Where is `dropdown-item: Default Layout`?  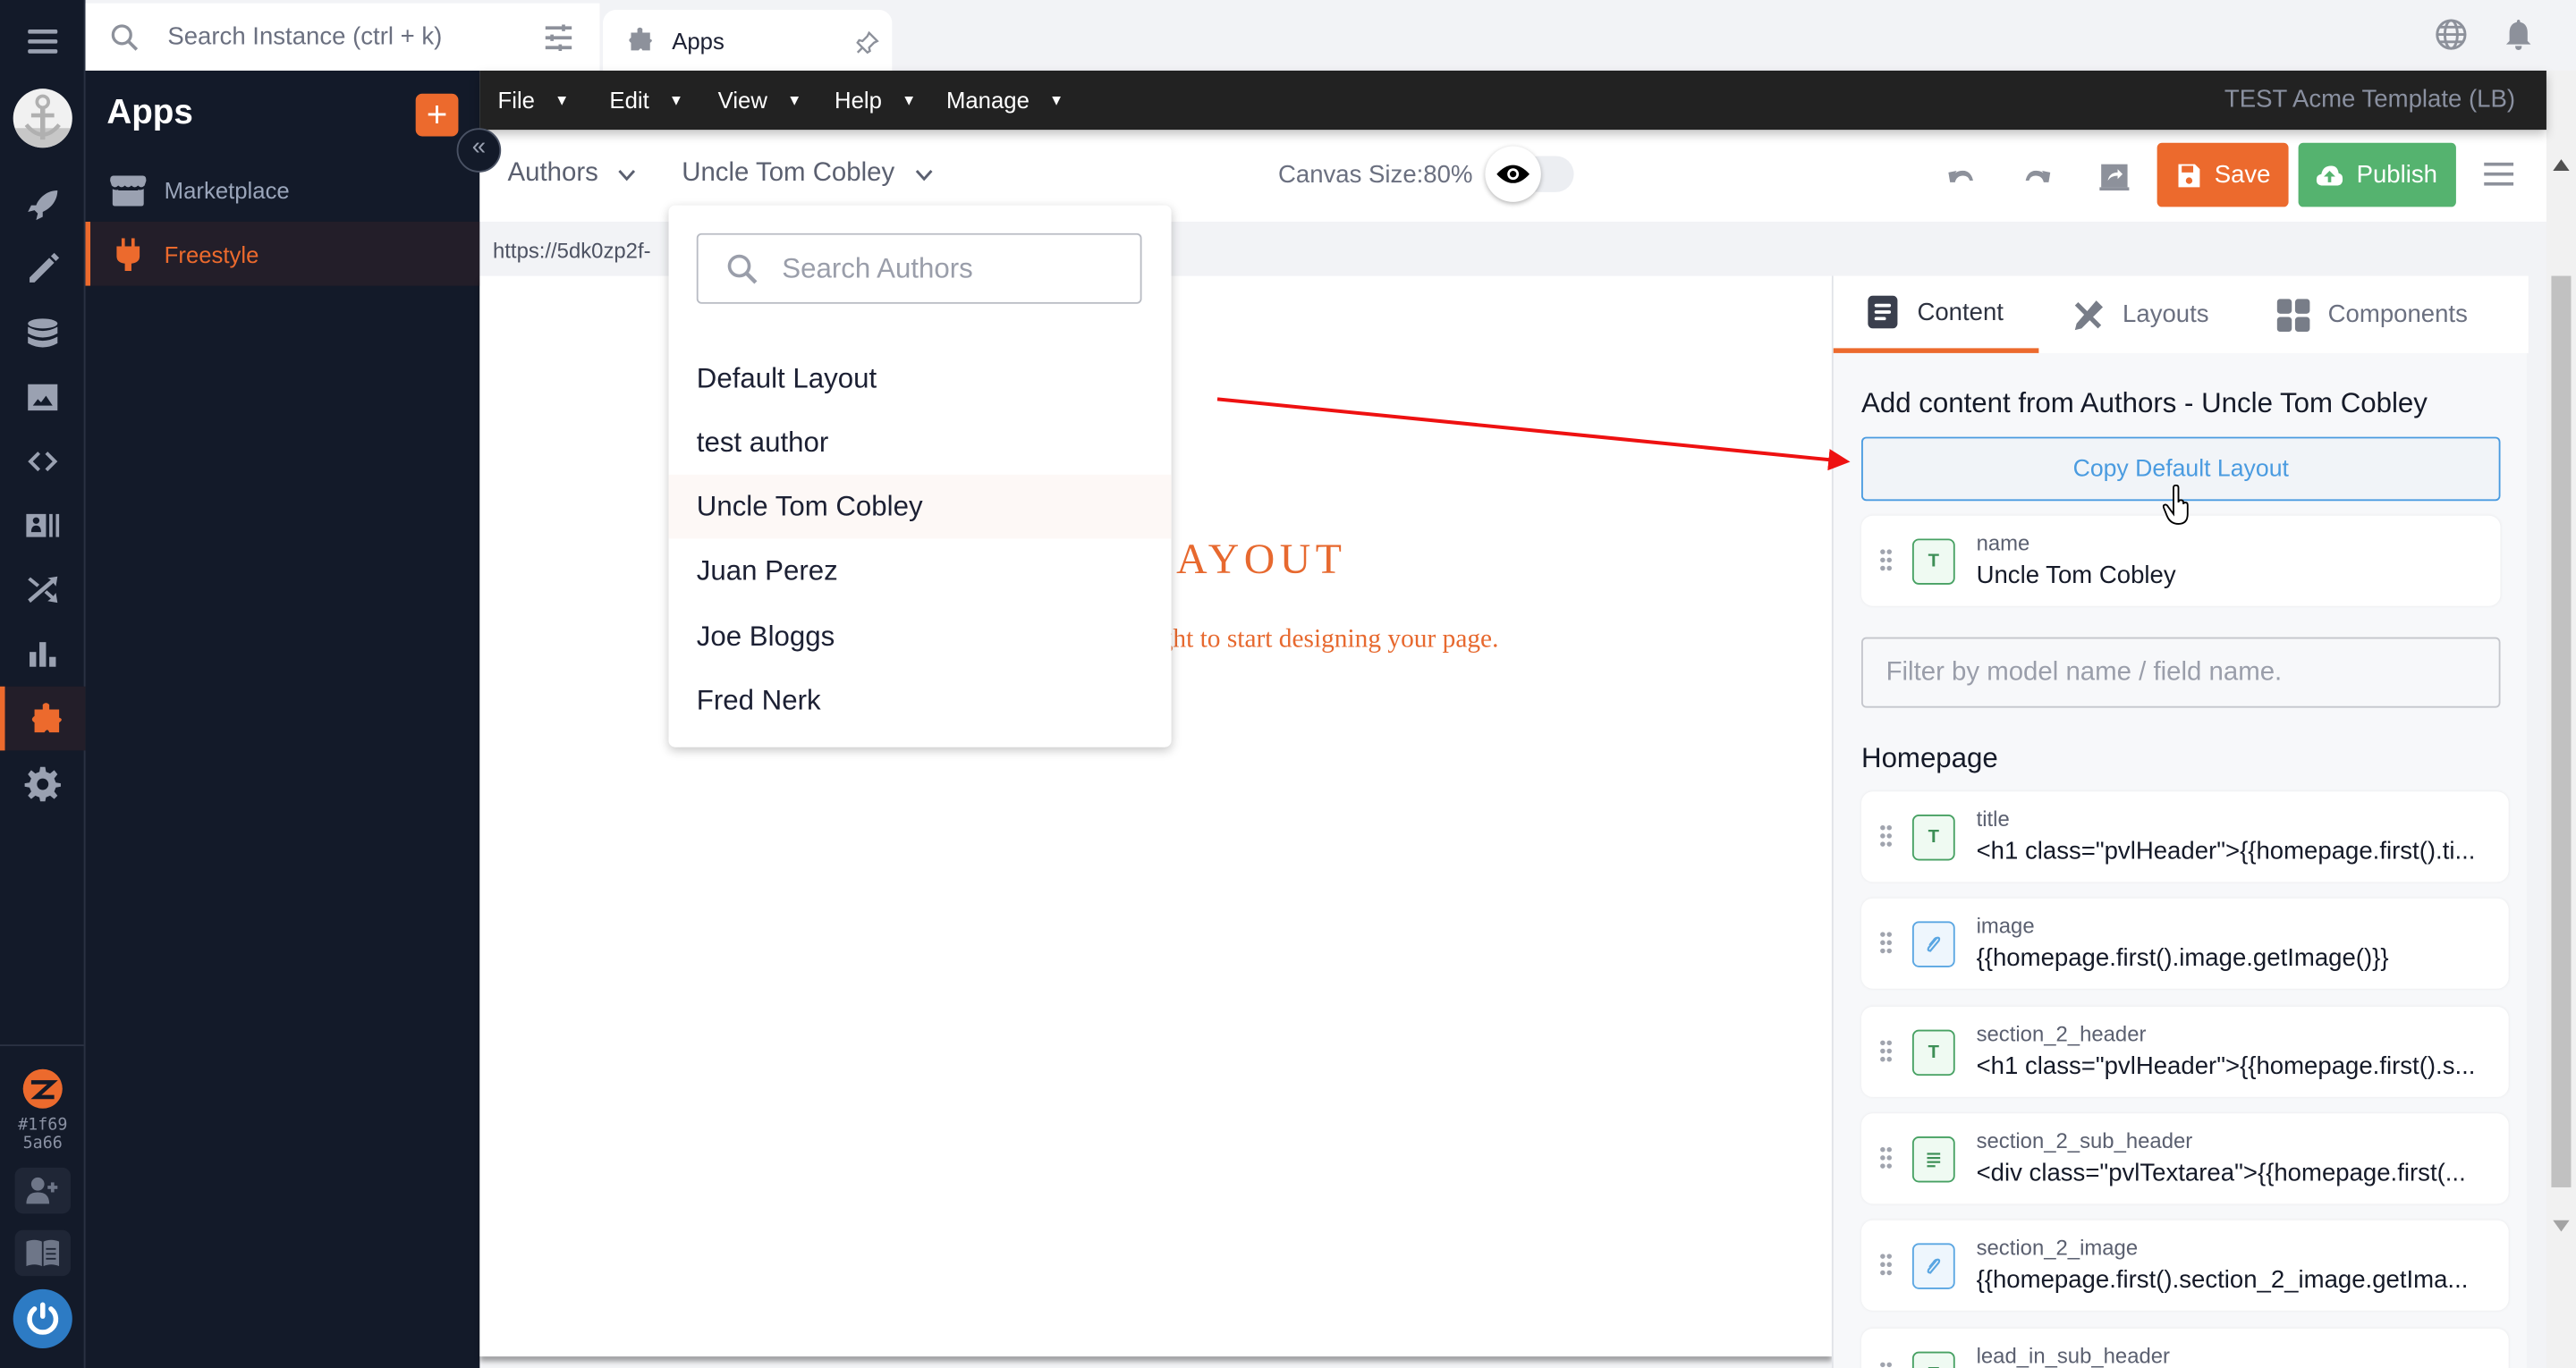 dropdown-item: Default Layout is located at coordinates (920, 379).